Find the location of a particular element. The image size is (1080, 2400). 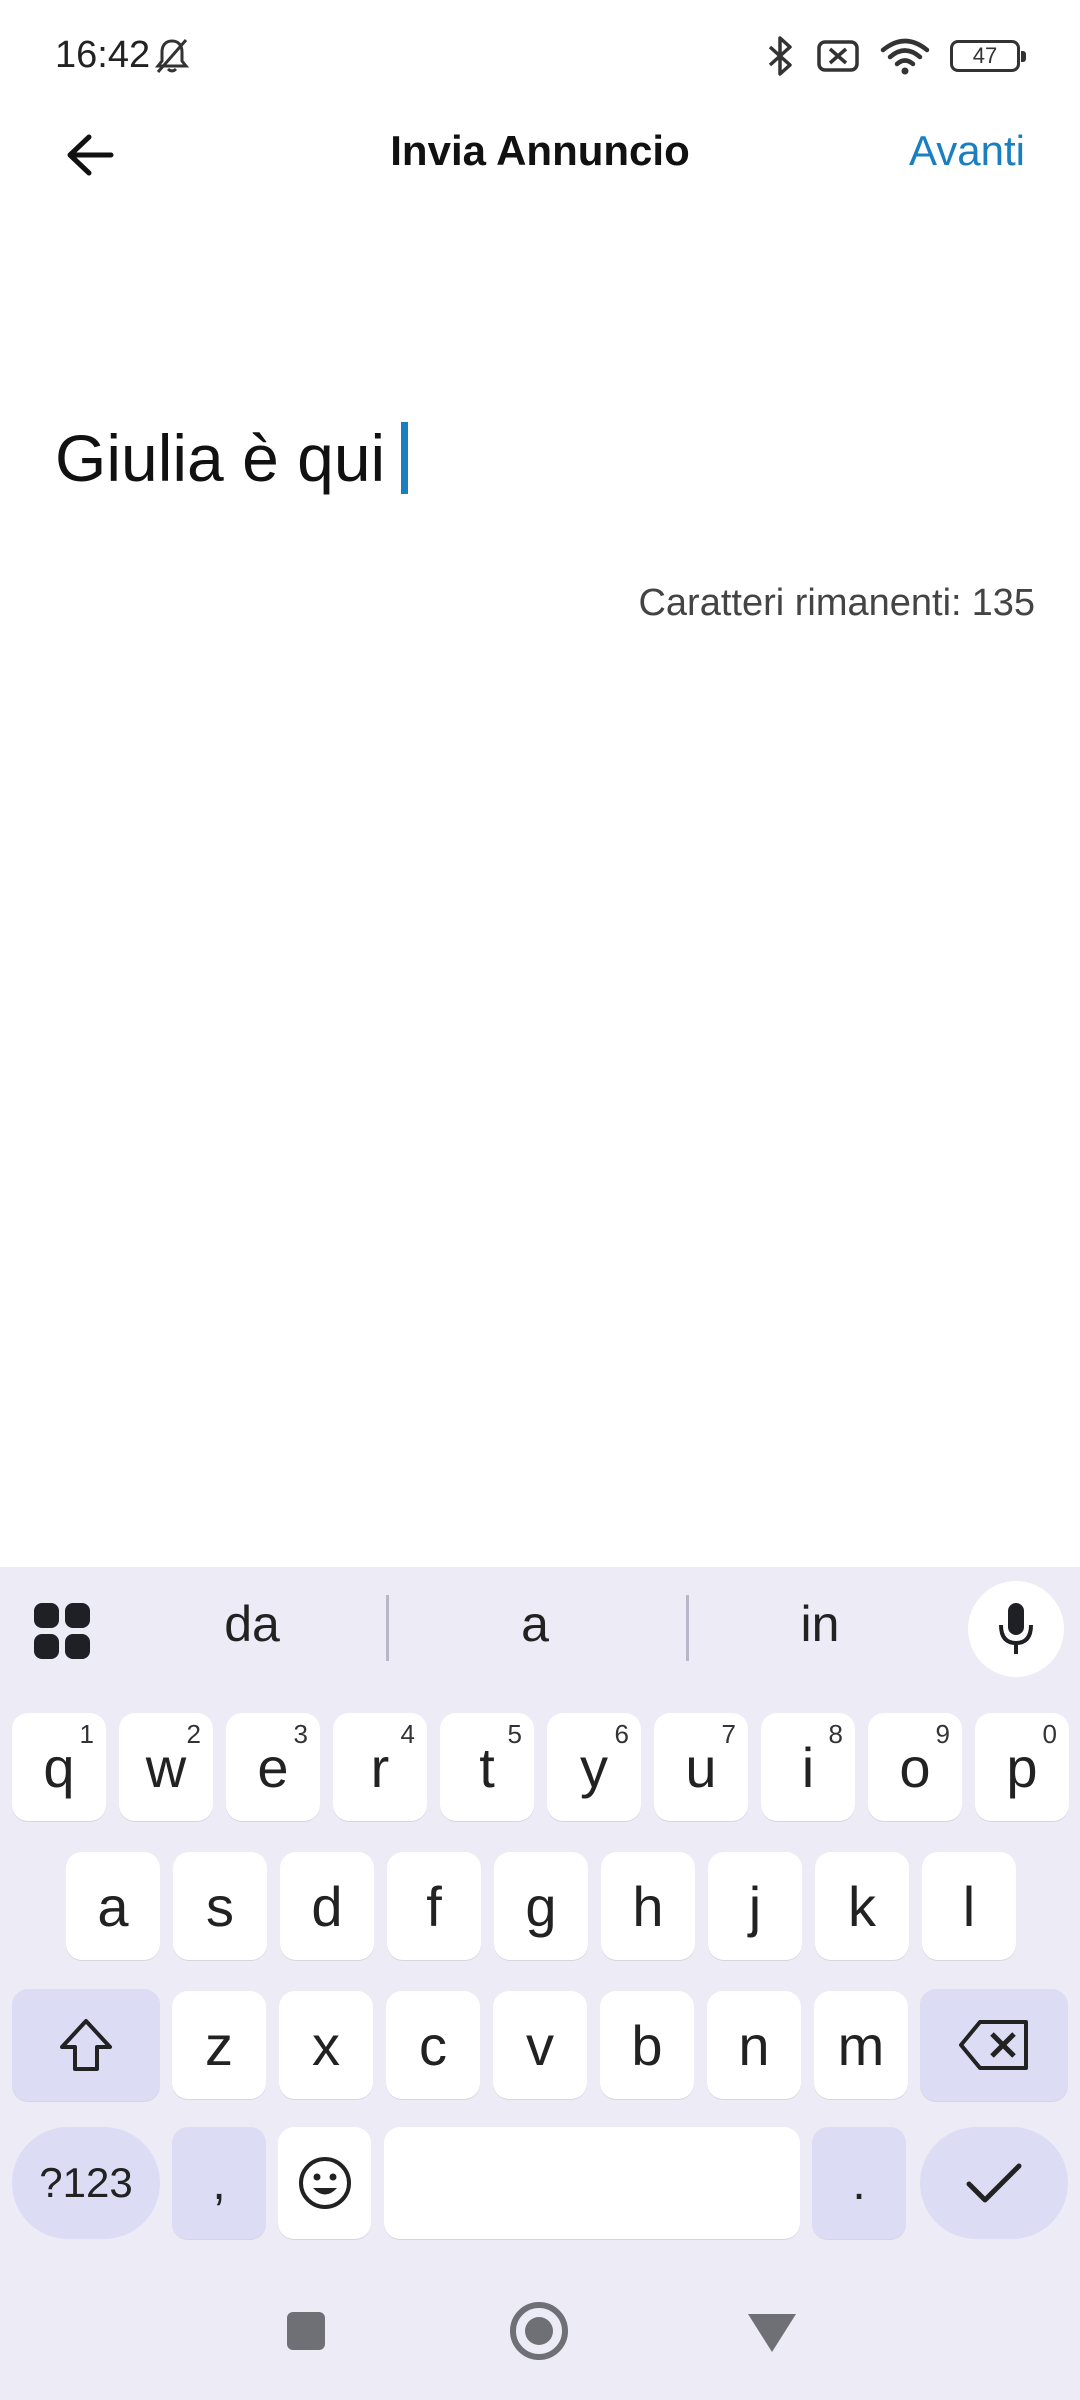

key-label: j is located at coordinates (755, 1906).